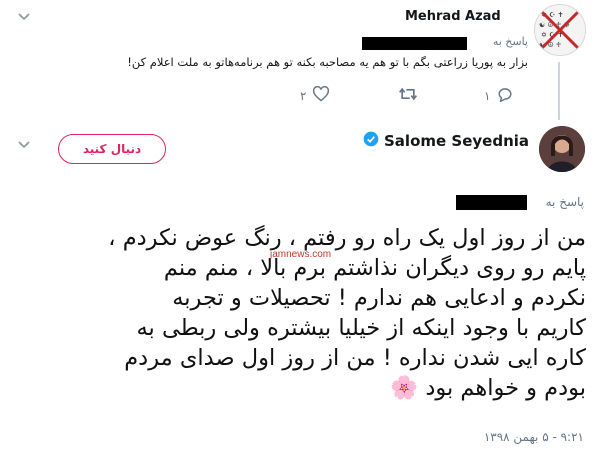 Image resolution: width=611 pixels, height=455 pixels. I want to click on tweet-menu-chevron-icon, so click(24, 18).